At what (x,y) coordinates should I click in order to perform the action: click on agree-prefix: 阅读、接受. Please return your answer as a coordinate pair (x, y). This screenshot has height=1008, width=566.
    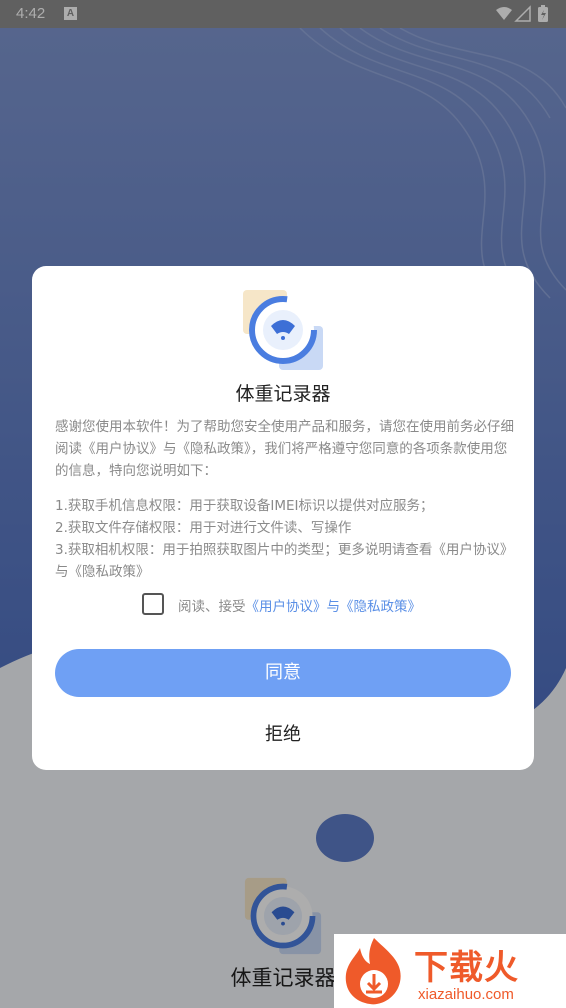
    Looking at the image, I should click on (212, 607).